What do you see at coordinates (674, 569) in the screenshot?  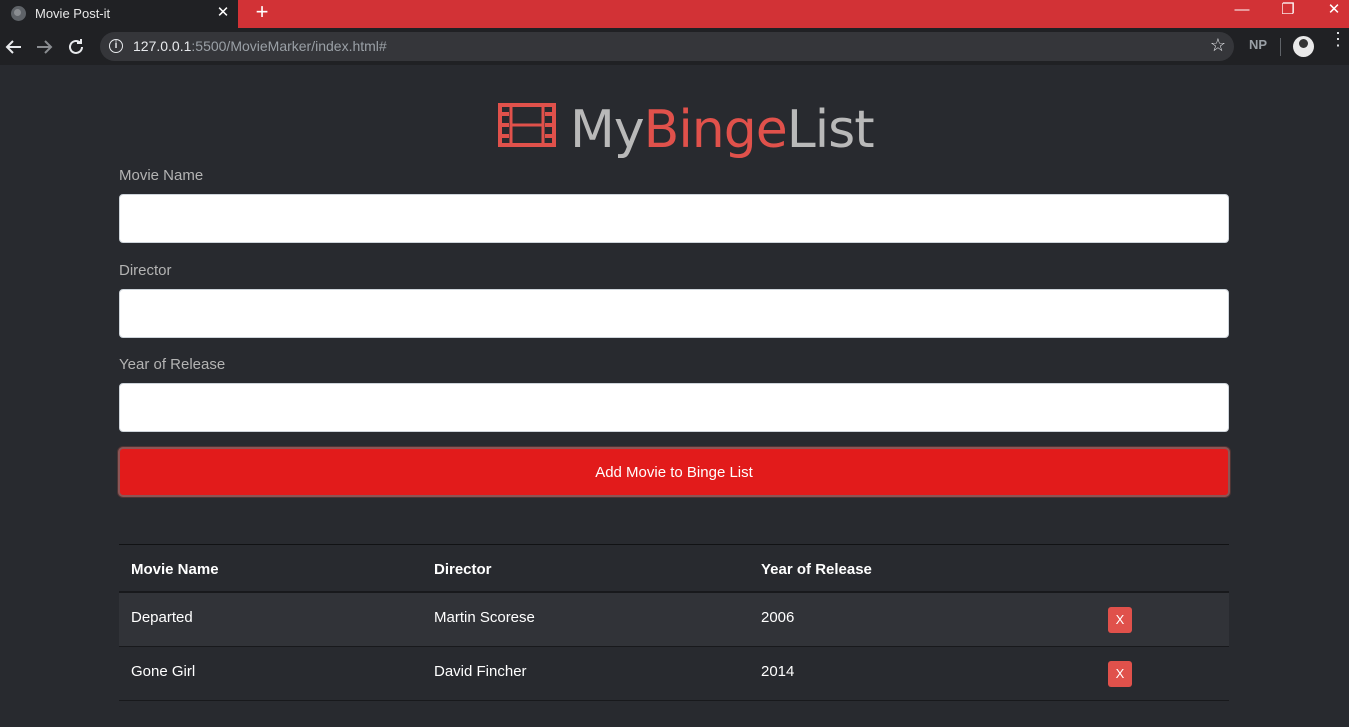 I see `table-header-row: Movie Name Director Year of Release` at bounding box center [674, 569].